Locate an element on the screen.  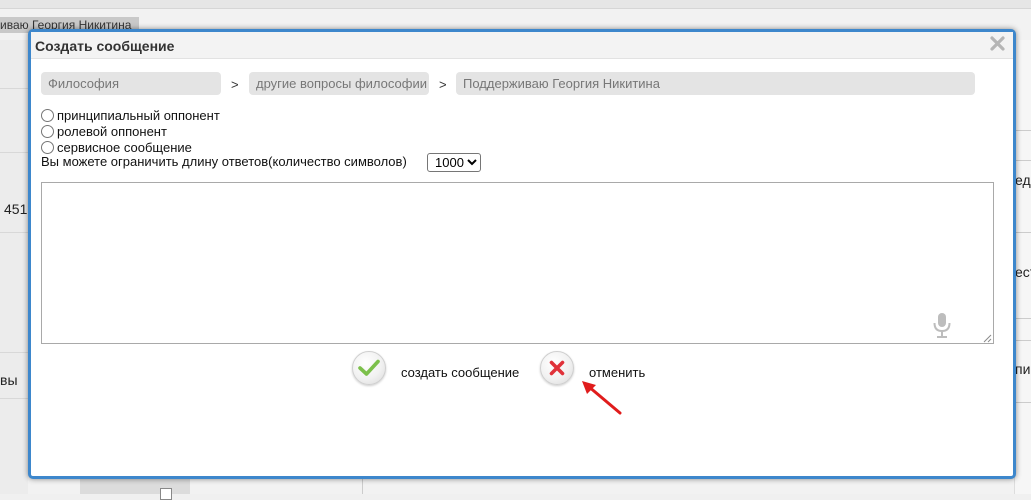
background-text-fragment: ест is located at coordinates (1023, 272).